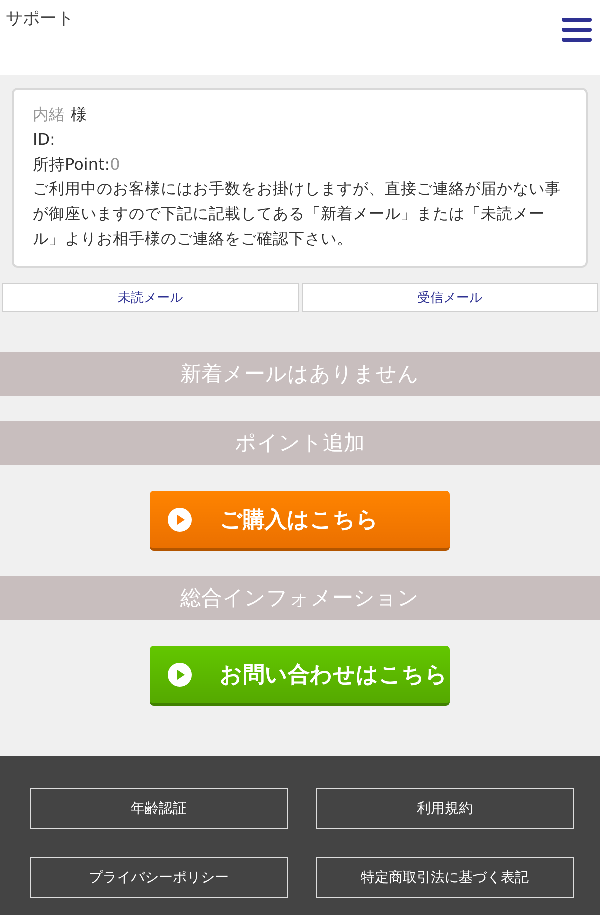 The height and width of the screenshot is (915, 600). What do you see at coordinates (40, 19) in the screenshot?
I see `page-title: サポート` at bounding box center [40, 19].